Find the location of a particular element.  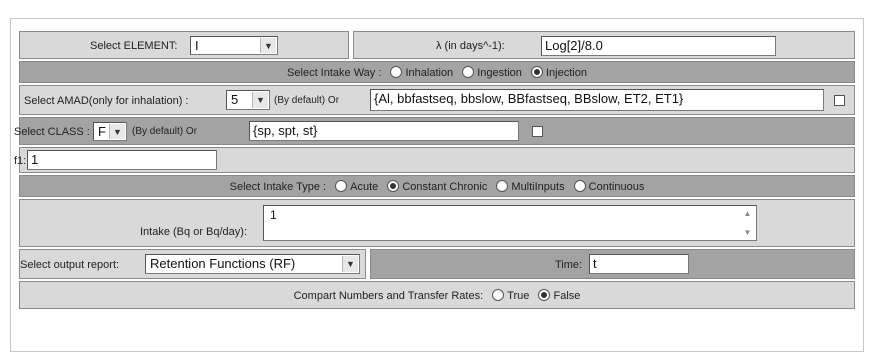

lambda-label: λ (in days^-1): is located at coordinates (470, 46).